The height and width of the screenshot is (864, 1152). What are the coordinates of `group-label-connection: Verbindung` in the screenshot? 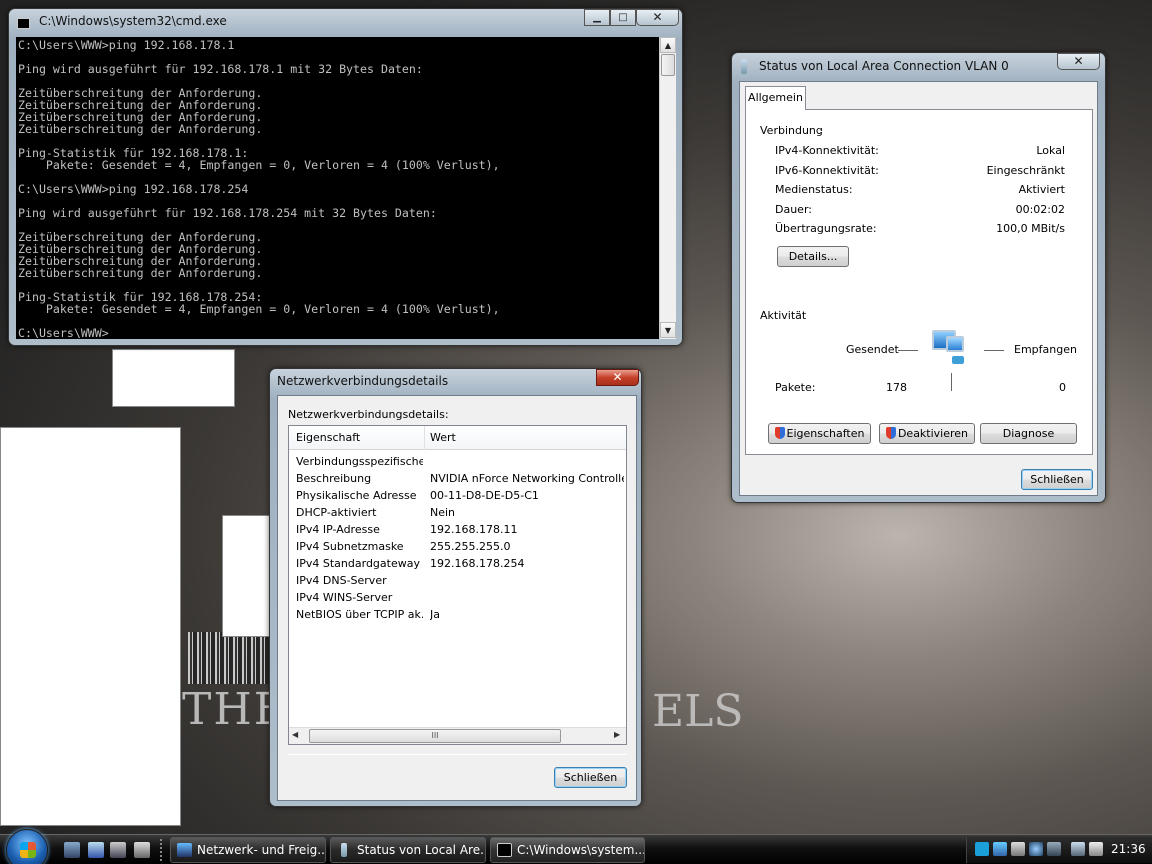 It's located at (791, 130).